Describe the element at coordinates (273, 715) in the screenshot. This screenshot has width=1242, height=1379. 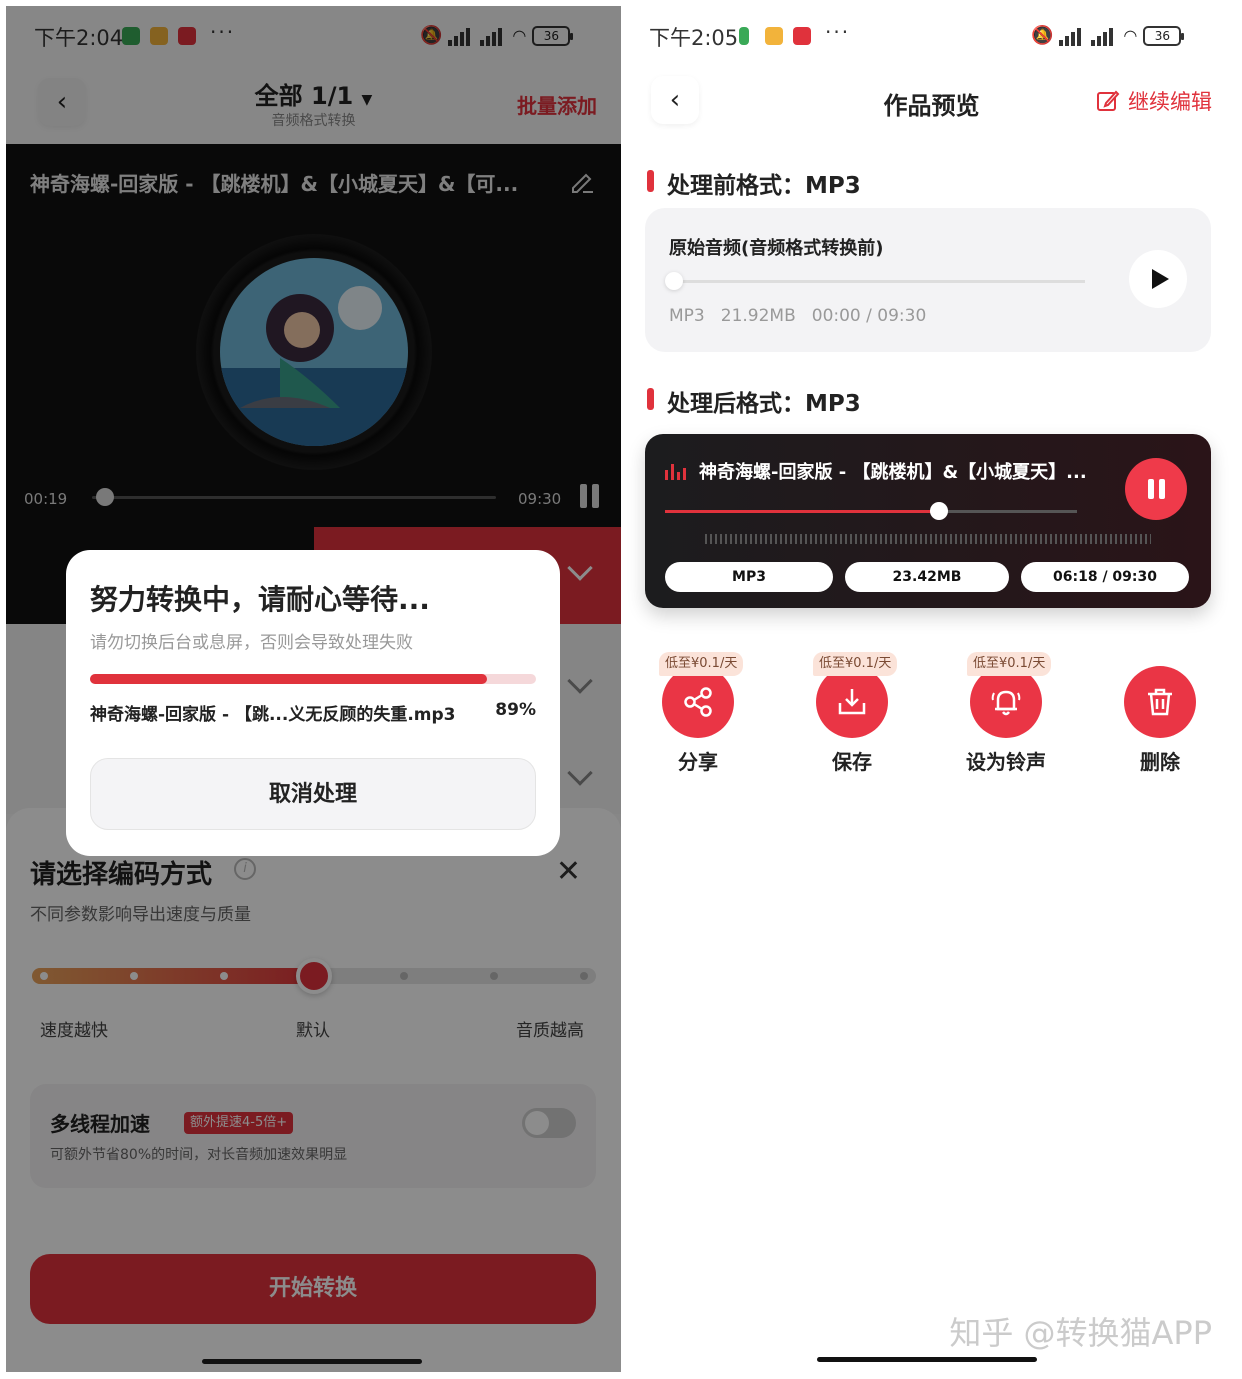
I see `converting-file-name: 神奇海螺-回家版 - 【跳...义无反顾的失重.mp3` at that location.